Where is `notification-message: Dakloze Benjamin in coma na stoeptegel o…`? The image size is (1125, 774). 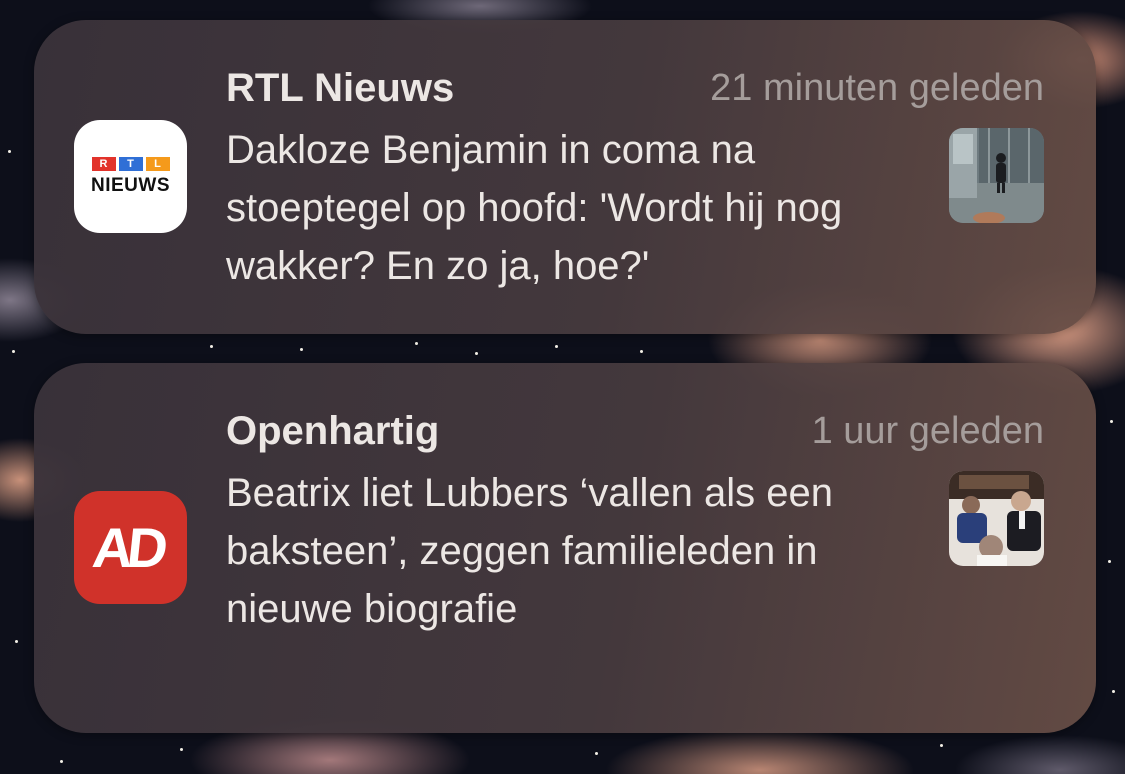 notification-message: Dakloze Benjamin in coma na stoeptegel o… is located at coordinates (534, 208).